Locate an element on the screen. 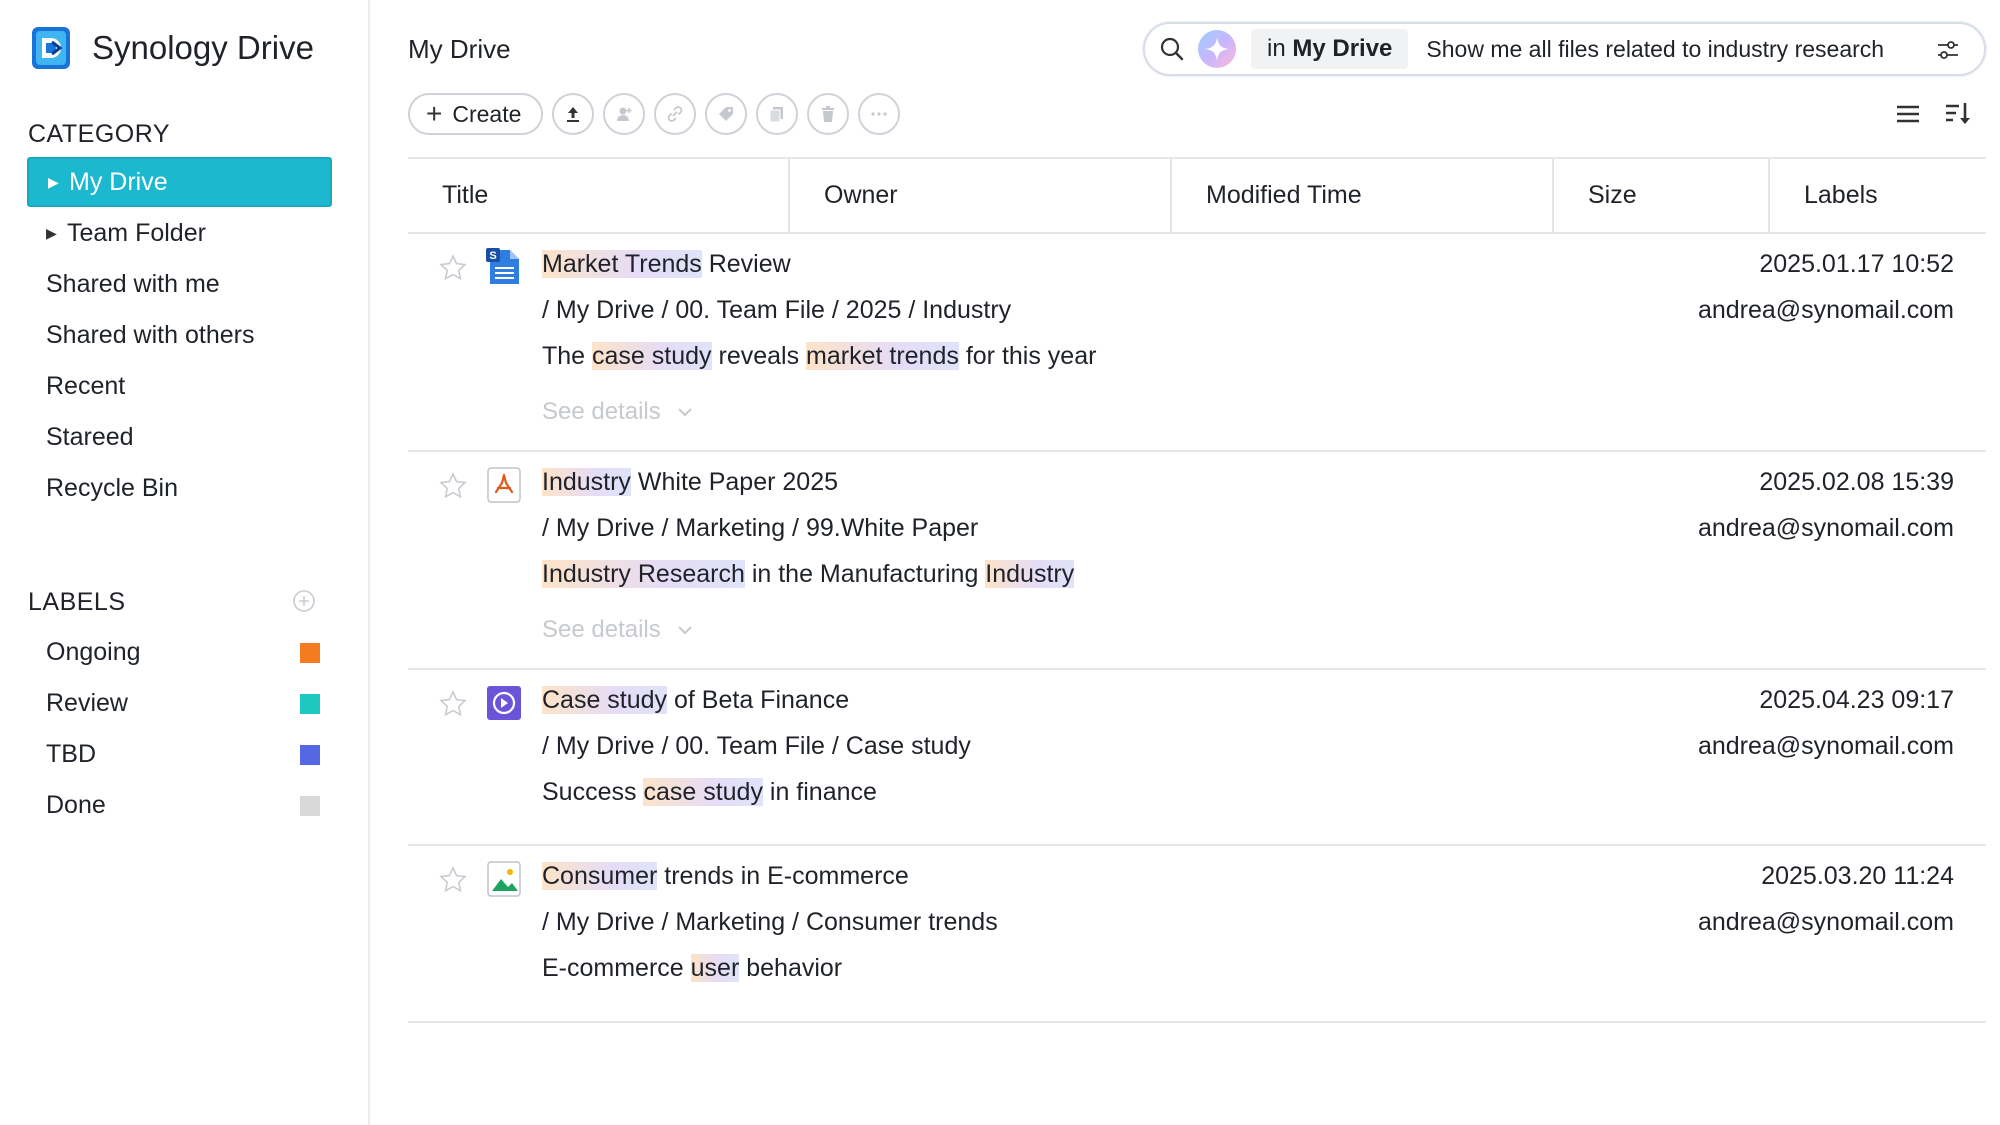  file-snippet: E-commerce user behavior is located at coordinates (692, 968).